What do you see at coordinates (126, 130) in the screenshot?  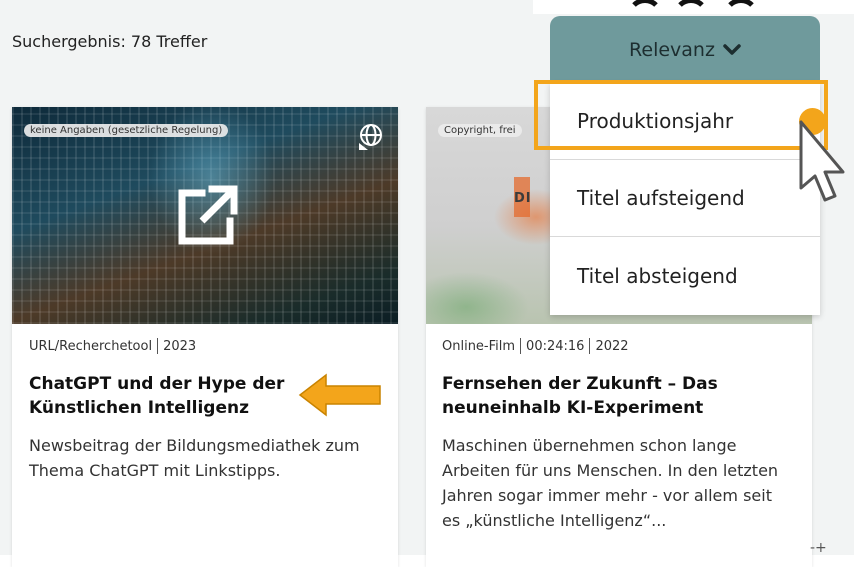 I see `copyright-badge: keine Angaben (gesetzliche Regelung)` at bounding box center [126, 130].